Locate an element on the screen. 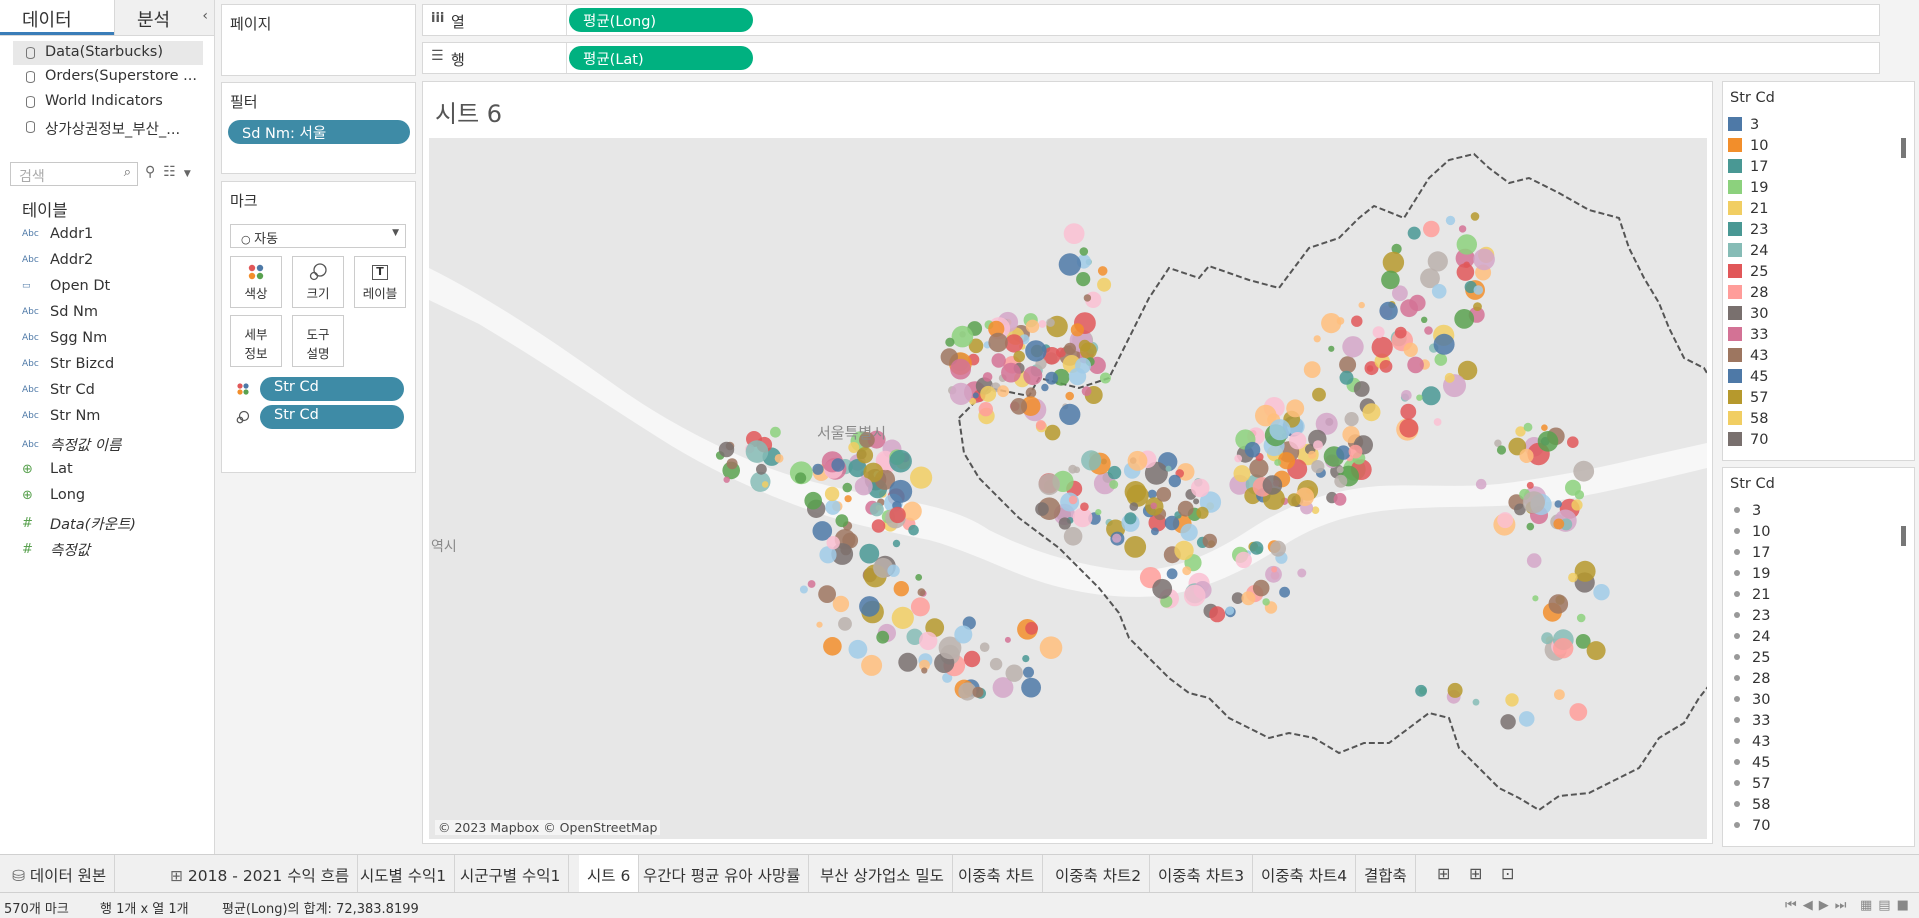 Image resolution: width=1919 pixels, height=918 pixels. legend-item: 57 is located at coordinates (1748, 400).